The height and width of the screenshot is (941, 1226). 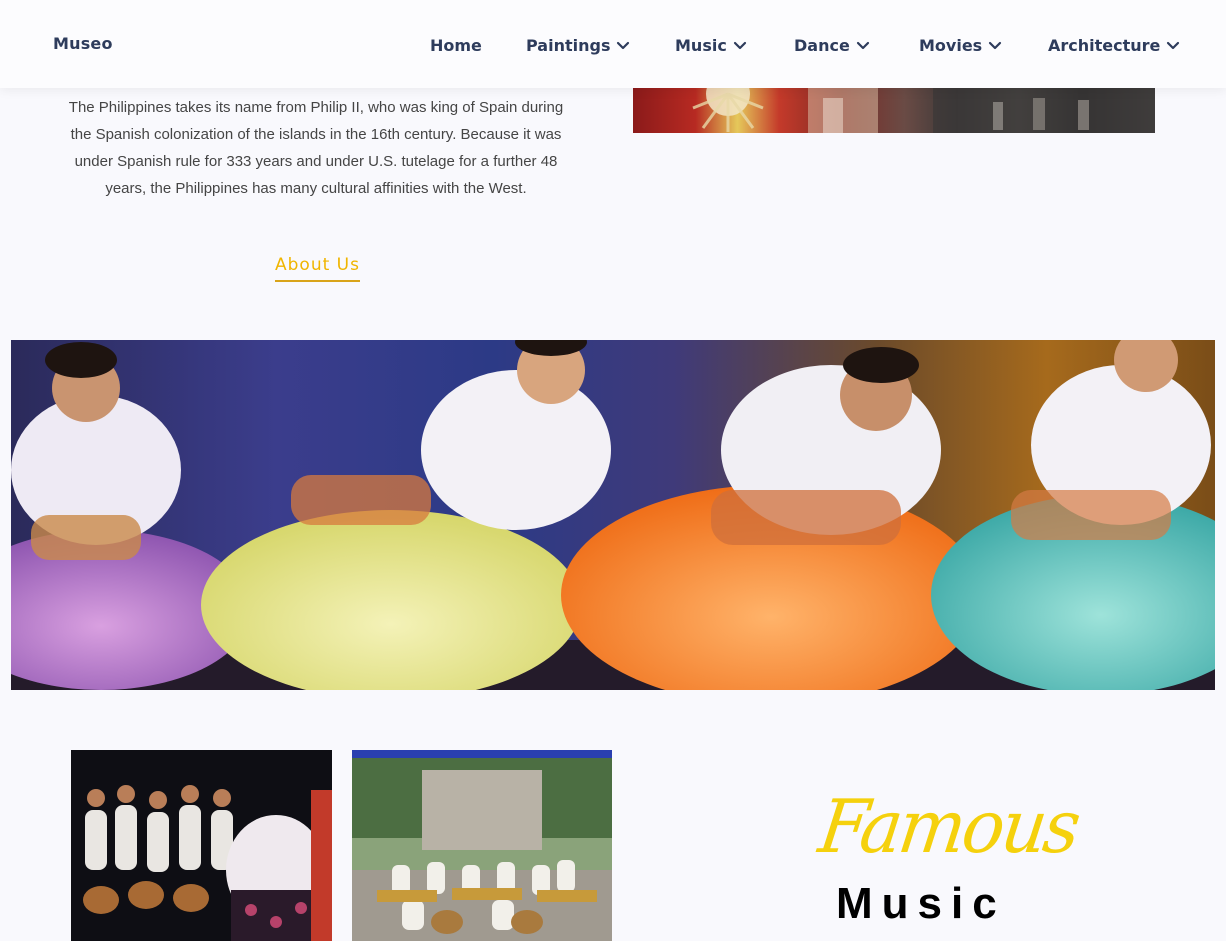 What do you see at coordinates (921, 903) in the screenshot?
I see `music-heading: Music` at bounding box center [921, 903].